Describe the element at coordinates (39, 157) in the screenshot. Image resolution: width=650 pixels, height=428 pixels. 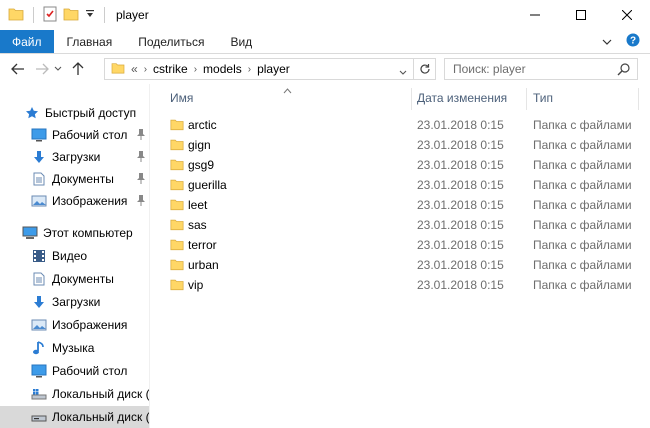
I see `download-arrow-icon` at that location.